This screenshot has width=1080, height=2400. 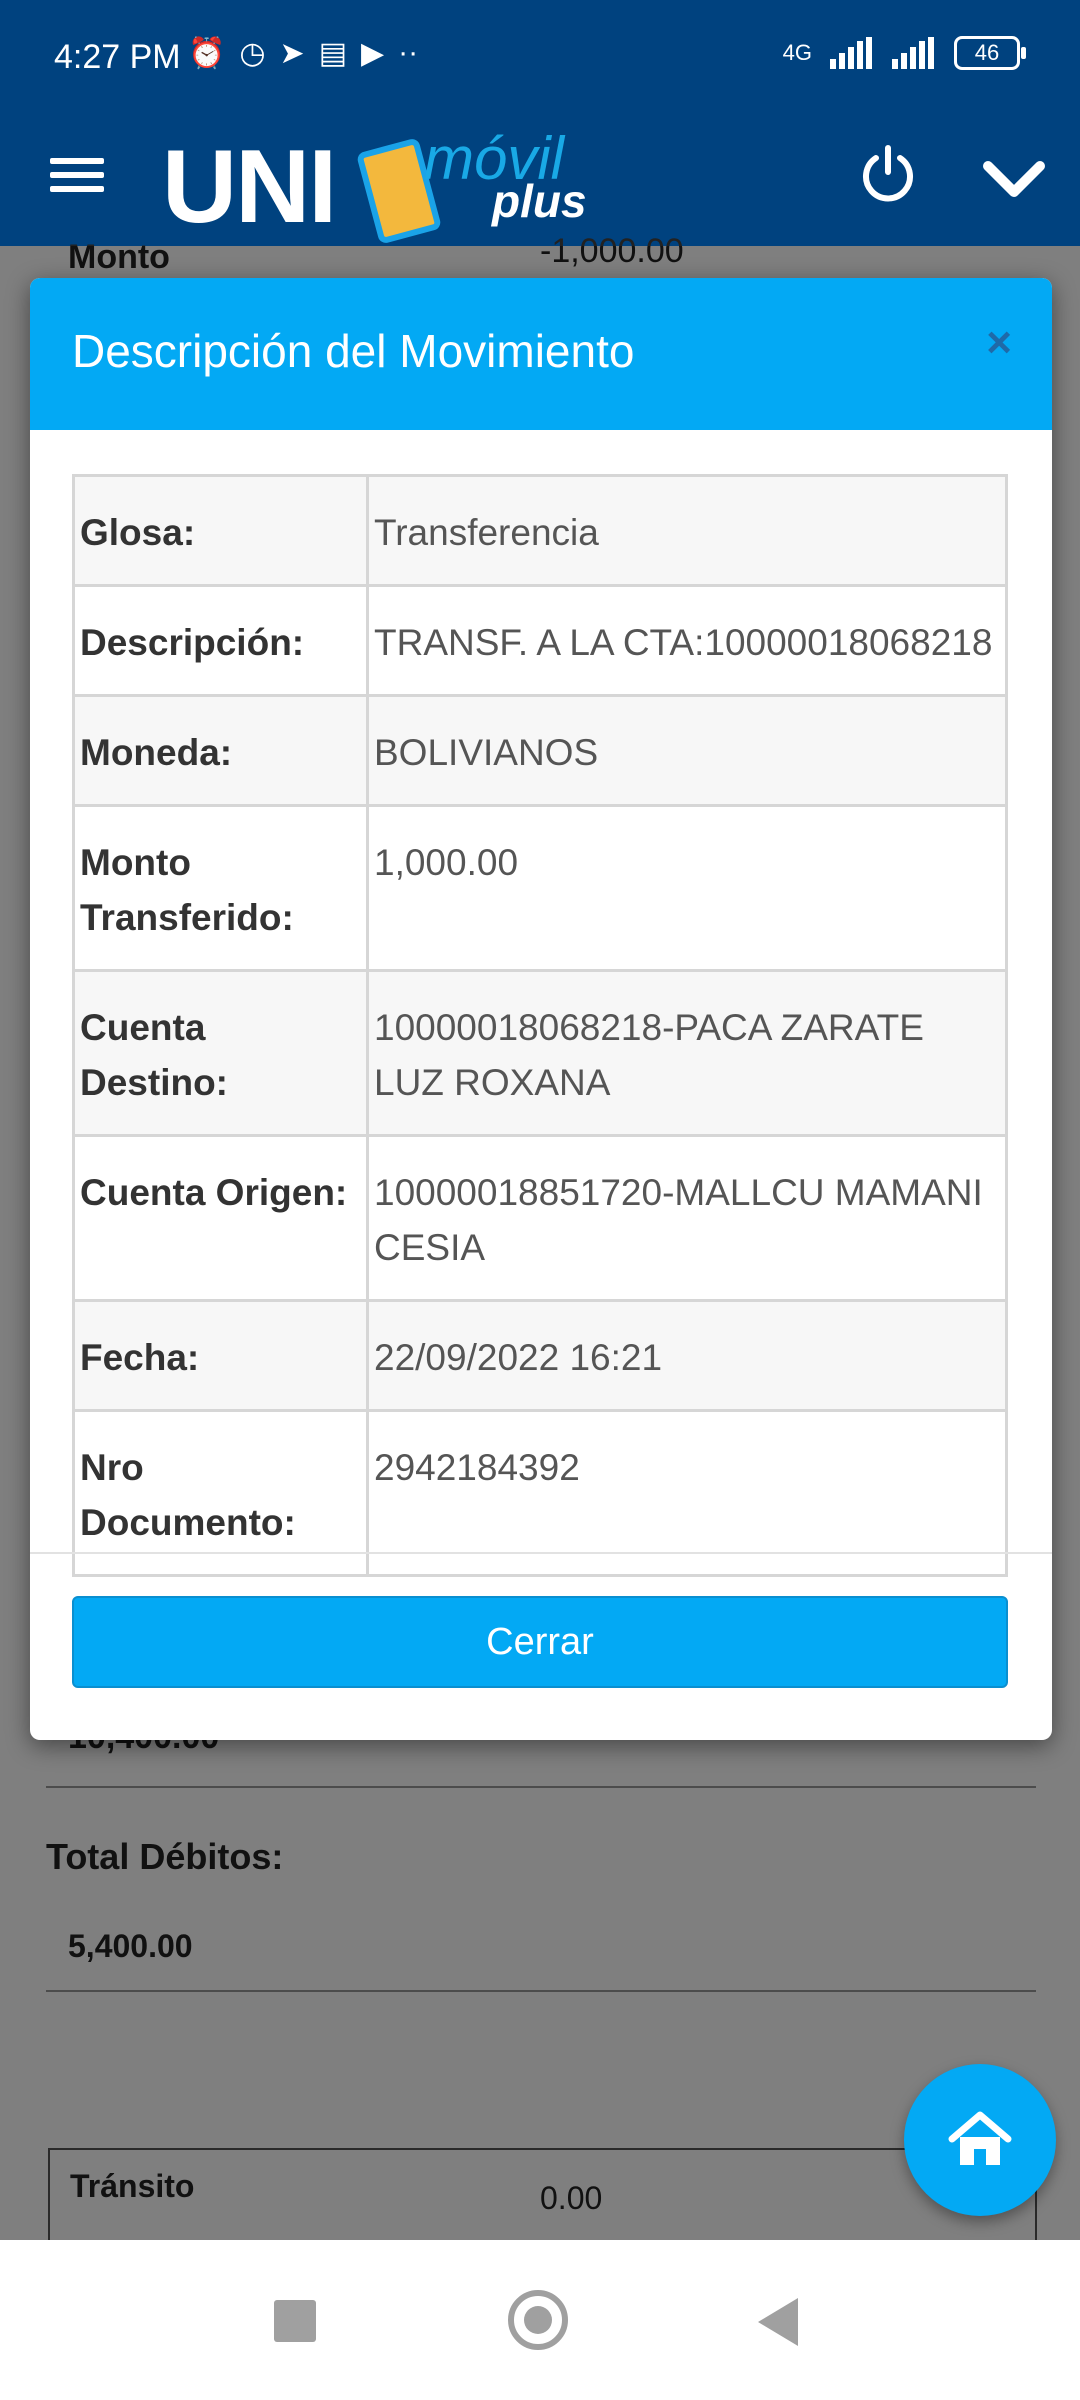 I want to click on app-header: UNI móvil plus, so click(x=540, y=183).